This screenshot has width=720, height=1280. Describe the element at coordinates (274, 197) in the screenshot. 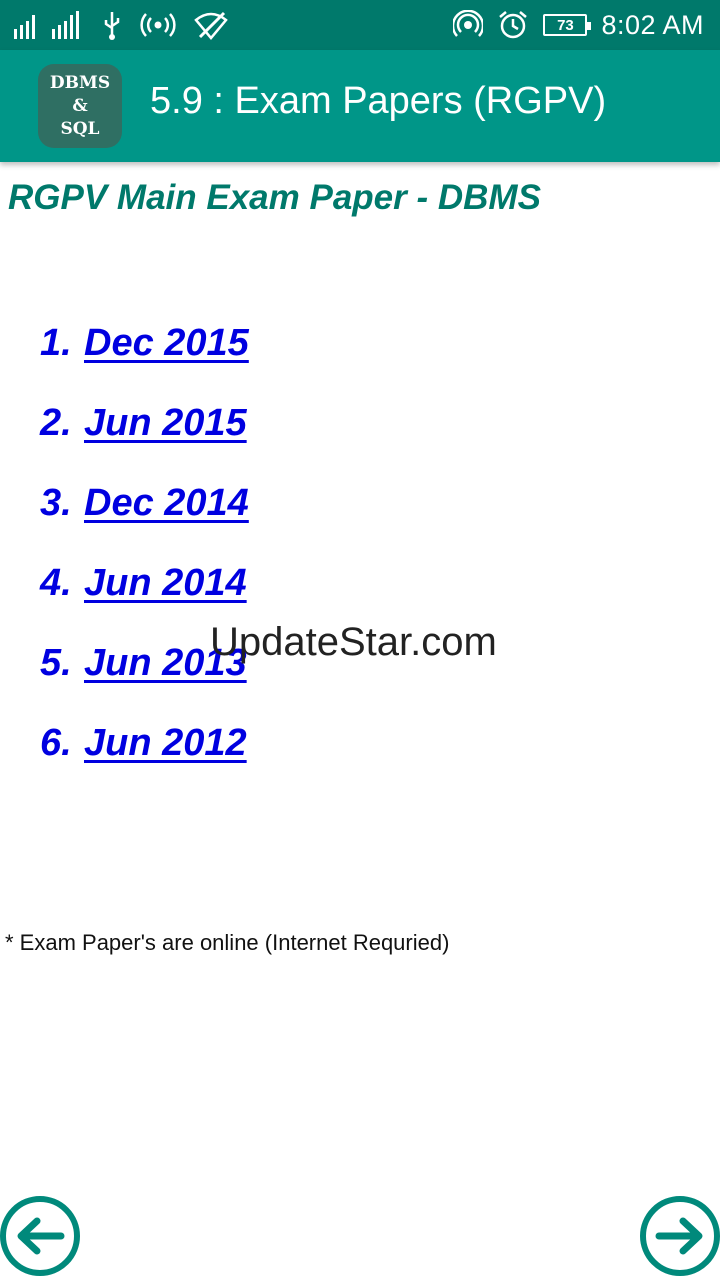

I see `section-heading: RGPV Main Exam Paper - DBMS` at that location.